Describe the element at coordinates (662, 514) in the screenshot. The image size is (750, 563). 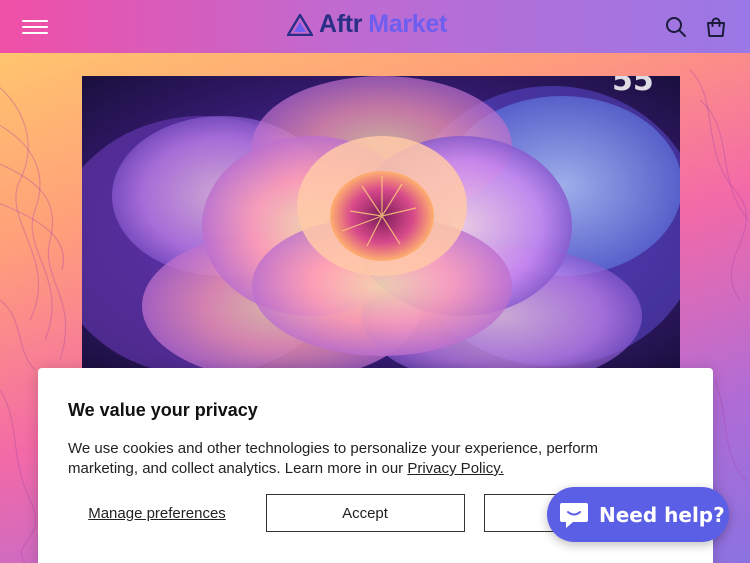
I see `chat-label: Need help?` at that location.